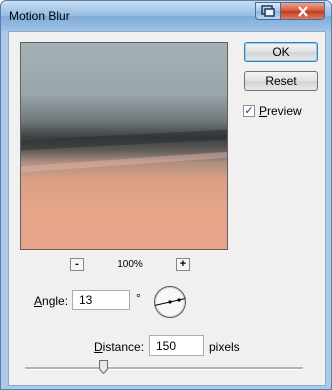  I want to click on checkbox-check-icon: ✓, so click(249, 111).